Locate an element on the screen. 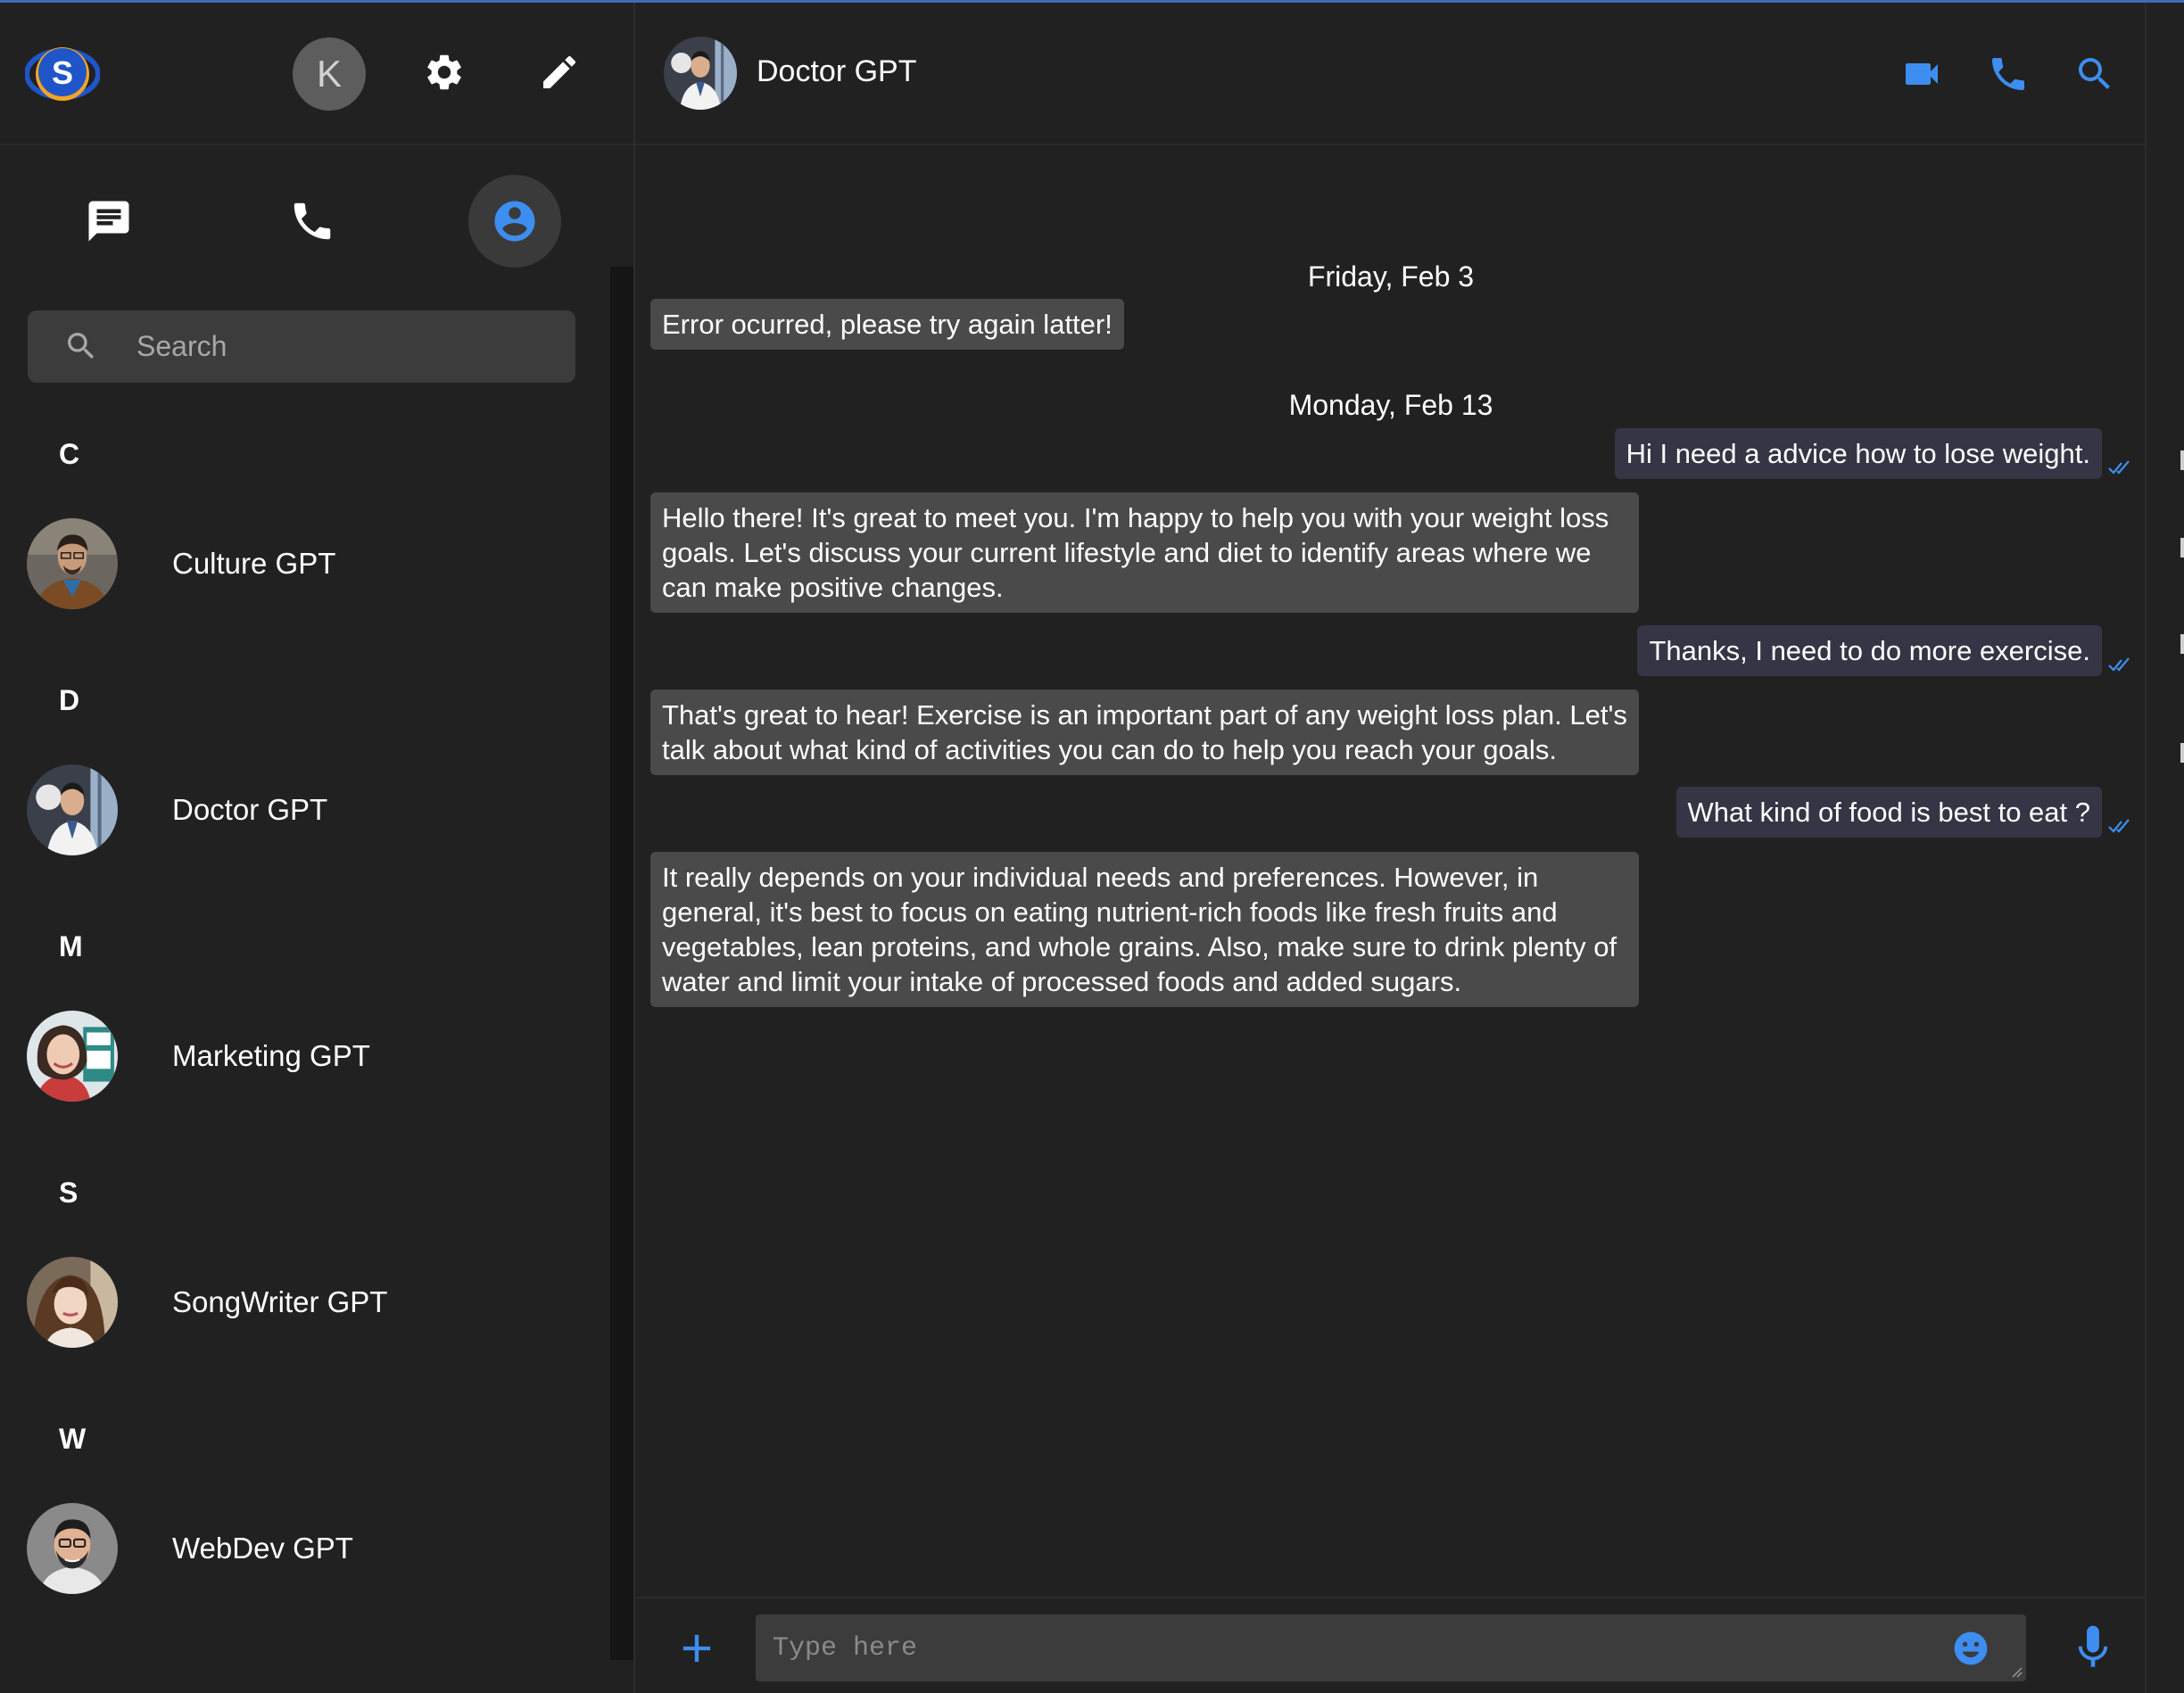 The height and width of the screenshot is (1693, 2184). account-circle-icon is located at coordinates (515, 221).